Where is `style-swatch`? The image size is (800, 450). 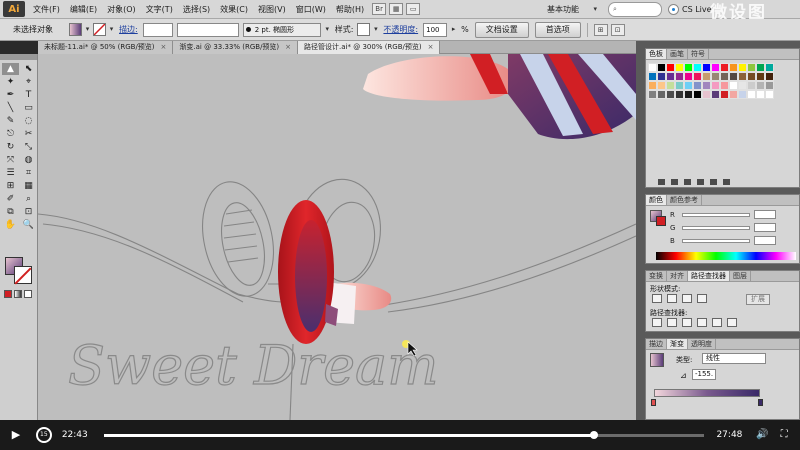 style-swatch is located at coordinates (364, 29).